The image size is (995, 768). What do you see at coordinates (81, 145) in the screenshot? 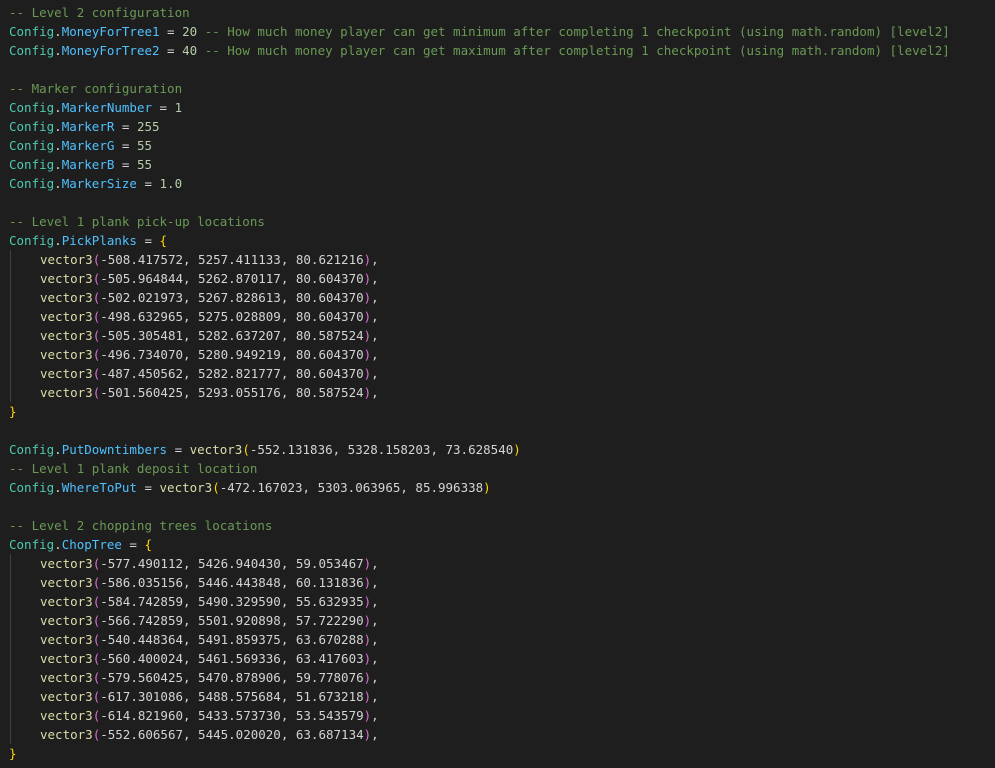
I see `code-line: Config.MarkerG = 55` at bounding box center [81, 145].